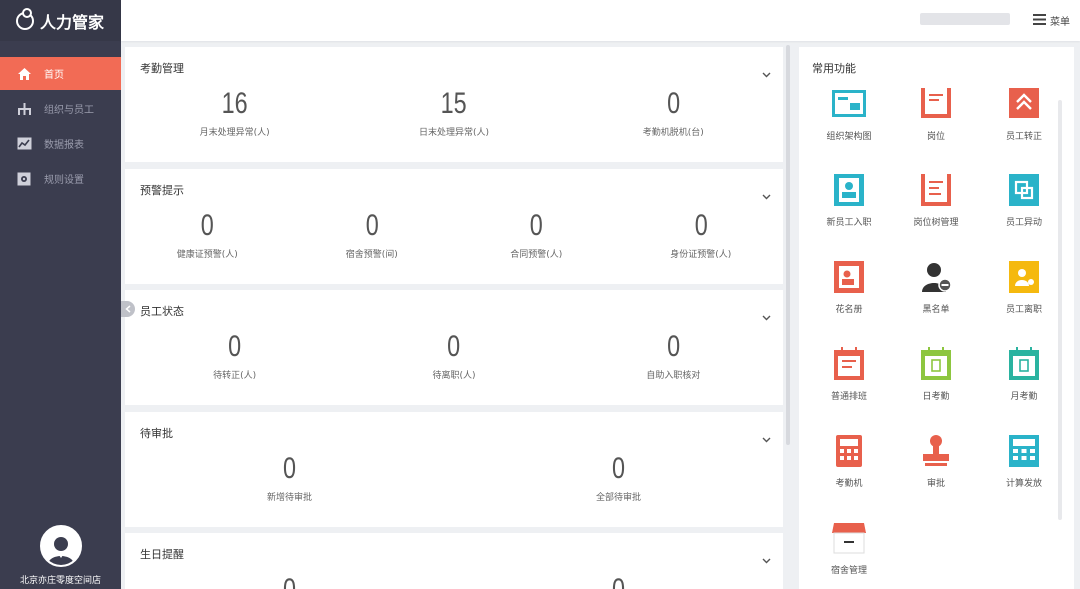  What do you see at coordinates (936, 364) in the screenshot?
I see `daily-calendar-icon` at bounding box center [936, 364].